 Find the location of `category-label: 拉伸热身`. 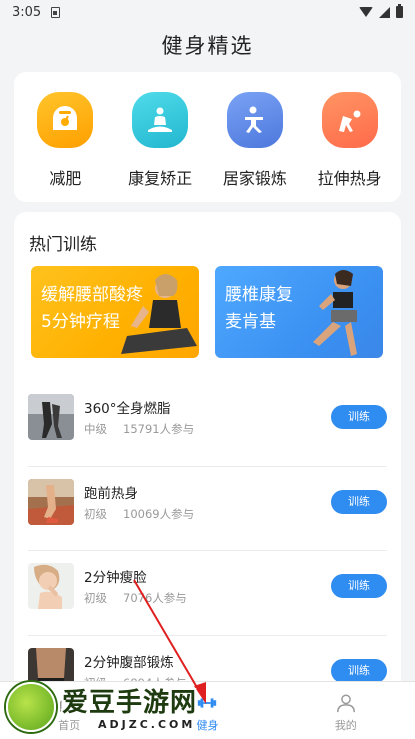

category-label: 拉伸热身 is located at coordinates (349, 178).